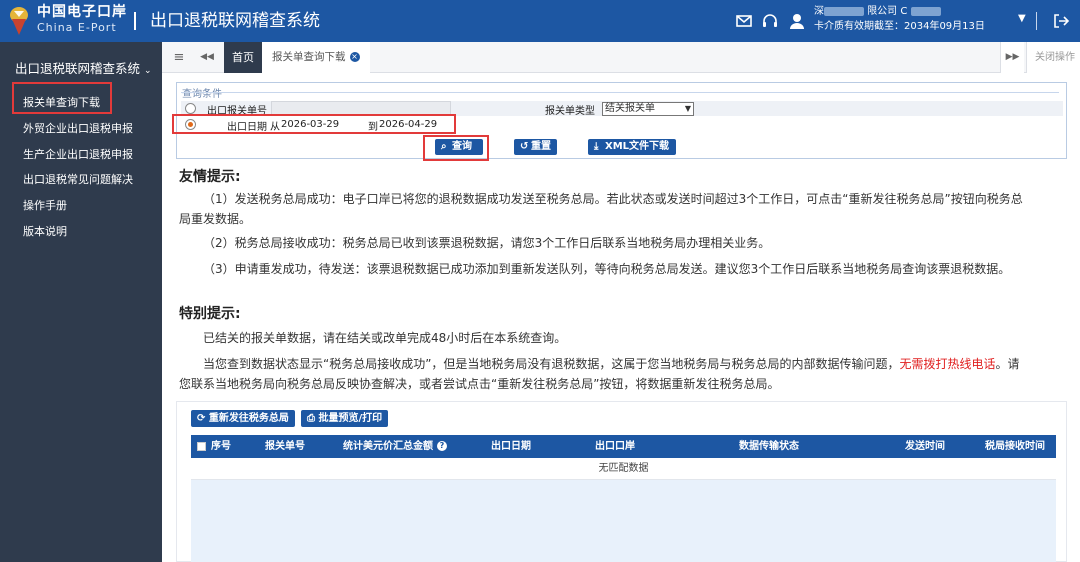 The width and height of the screenshot is (1080, 562). I want to click on reset-button-label: 重置, so click(541, 146).